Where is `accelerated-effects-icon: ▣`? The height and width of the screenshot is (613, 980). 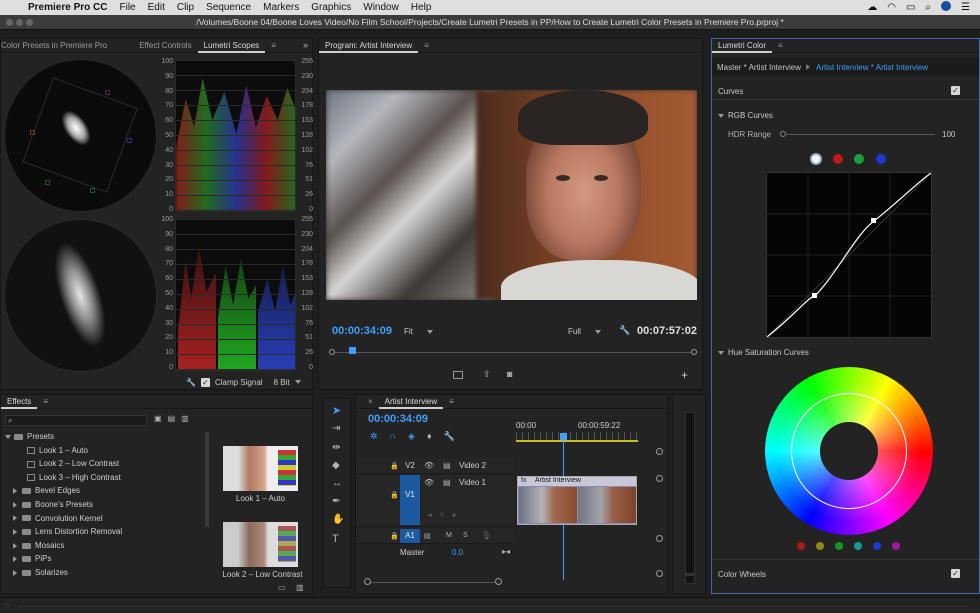
accelerated-effects-icon: ▣ is located at coordinates (161, 418).